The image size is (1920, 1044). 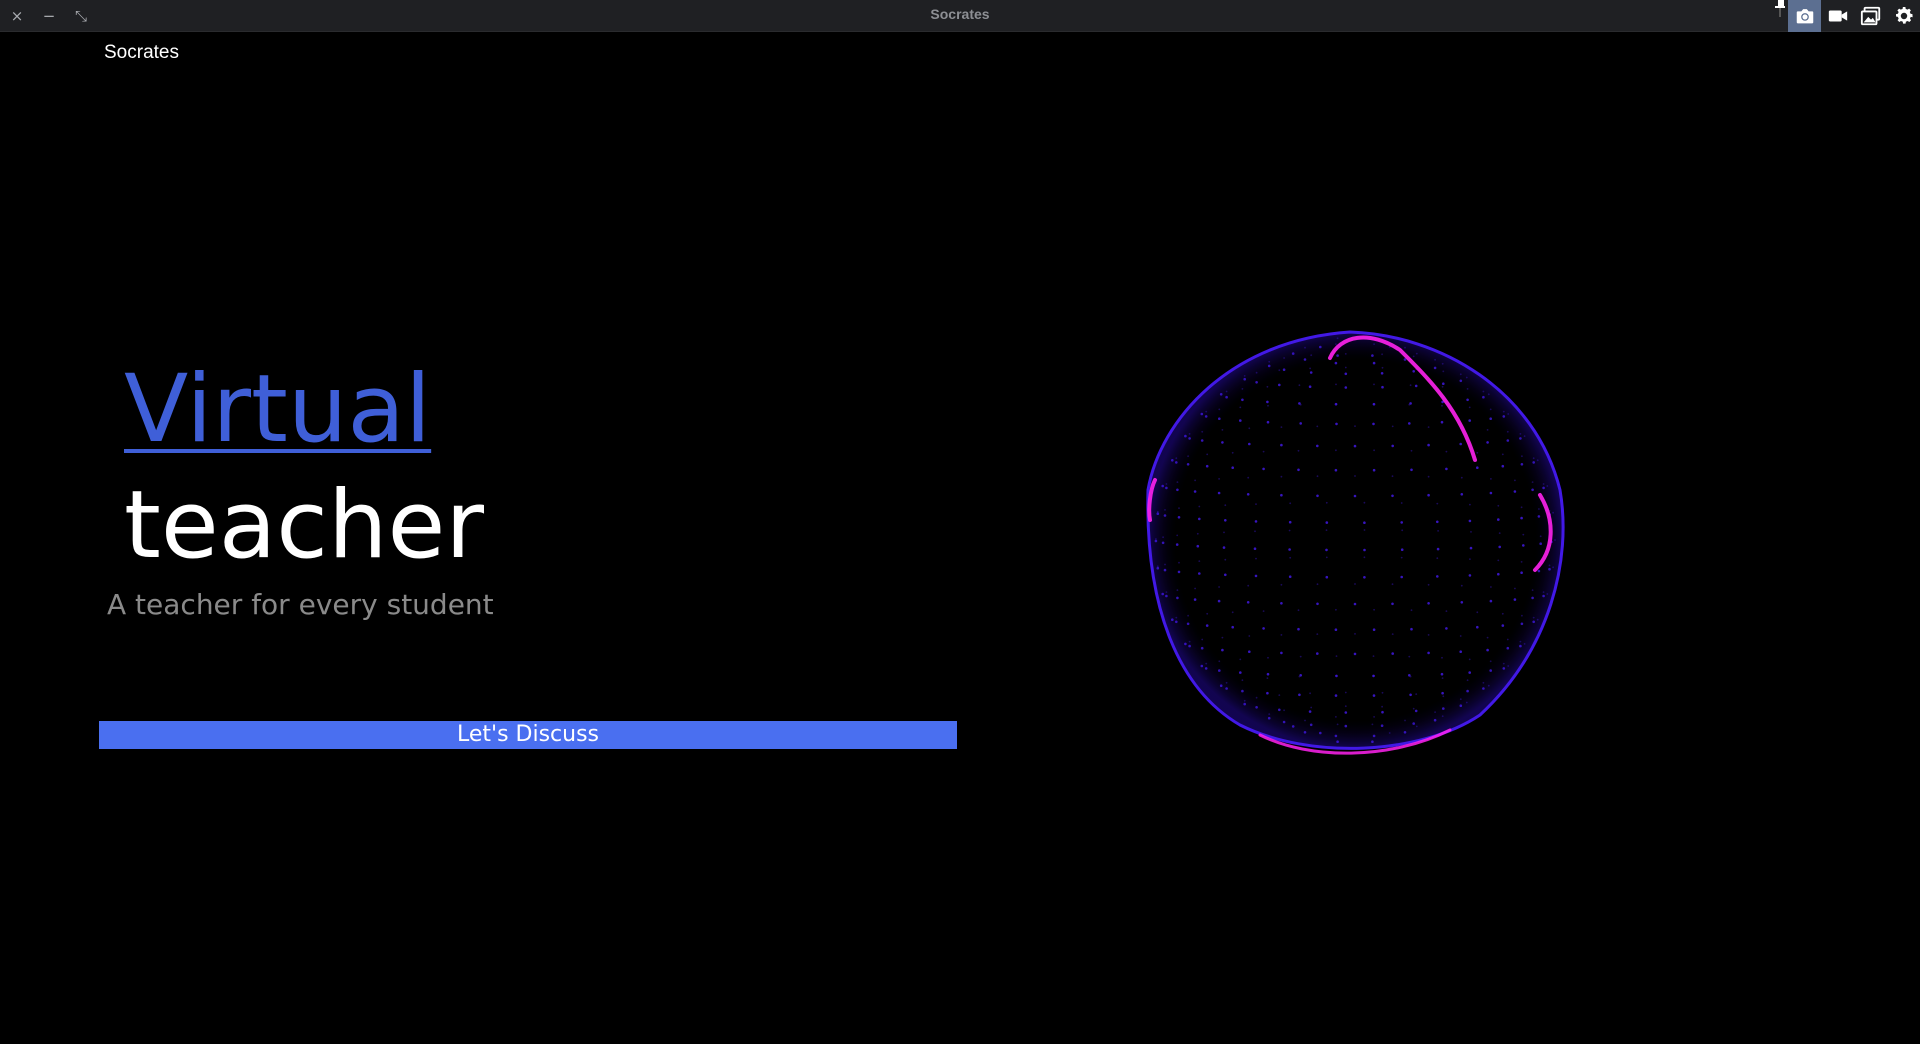 I want to click on minimize-icon: −, so click(x=49, y=16).